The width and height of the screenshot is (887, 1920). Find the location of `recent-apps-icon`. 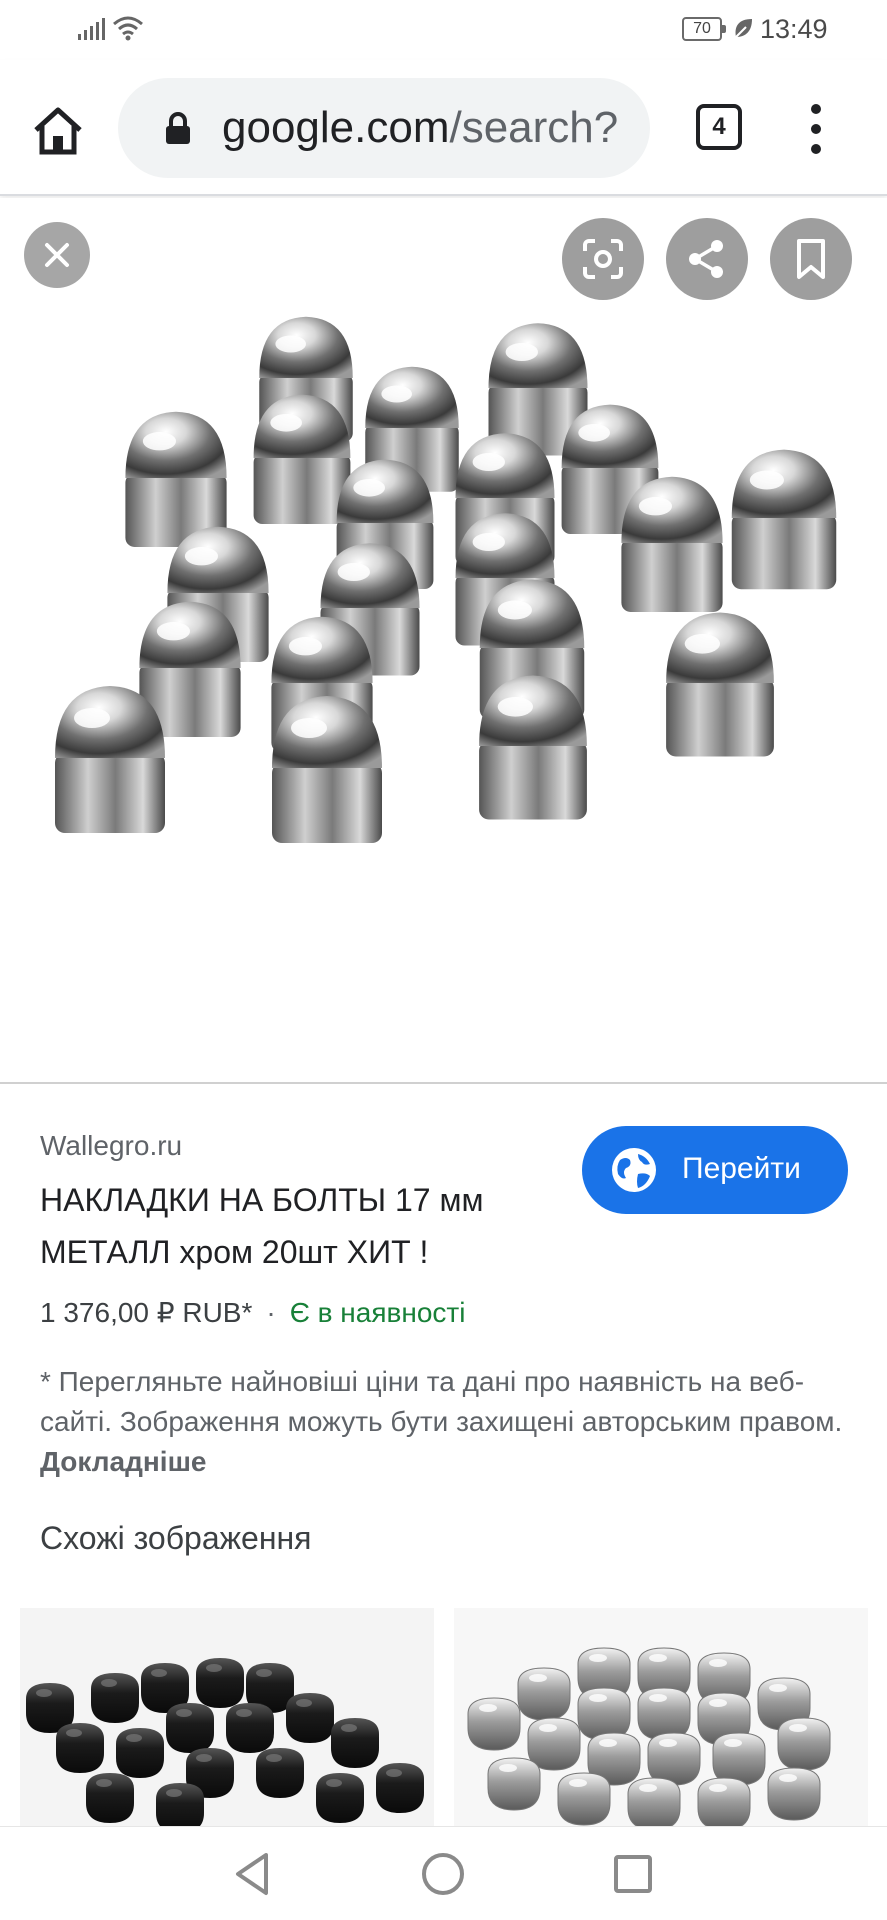

recent-apps-icon is located at coordinates (633, 1874).